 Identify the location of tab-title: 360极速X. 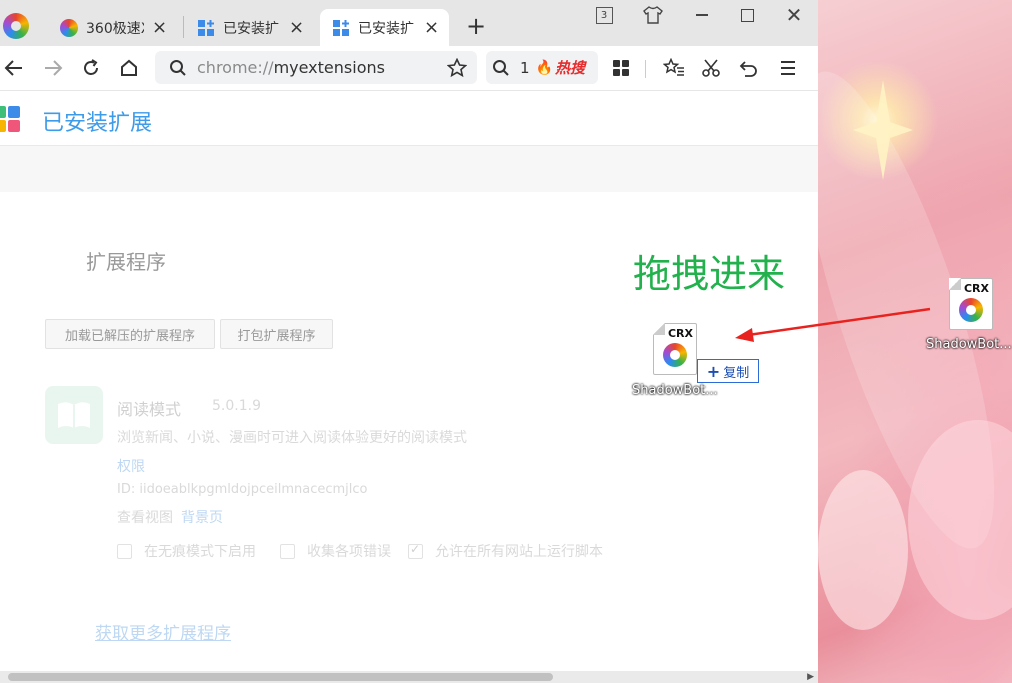
(115, 28).